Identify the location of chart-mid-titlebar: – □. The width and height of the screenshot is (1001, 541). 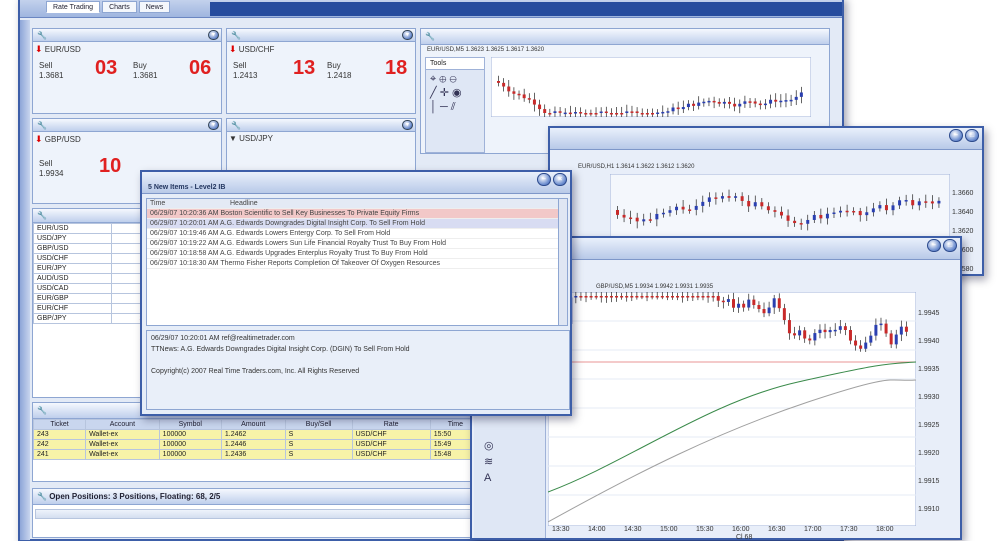
(766, 139).